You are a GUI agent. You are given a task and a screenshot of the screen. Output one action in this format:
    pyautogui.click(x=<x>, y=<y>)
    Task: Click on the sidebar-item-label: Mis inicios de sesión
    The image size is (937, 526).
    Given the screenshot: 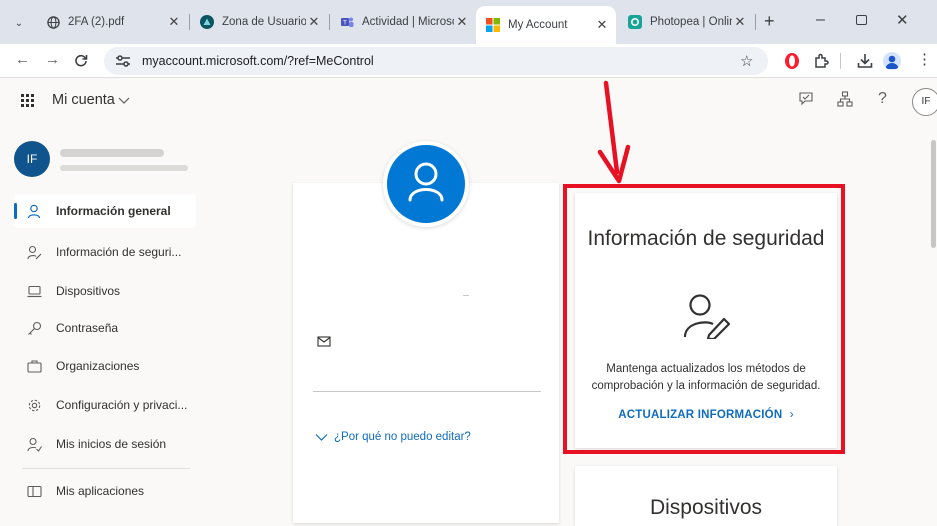 What is the action you would take?
    pyautogui.click(x=111, y=444)
    